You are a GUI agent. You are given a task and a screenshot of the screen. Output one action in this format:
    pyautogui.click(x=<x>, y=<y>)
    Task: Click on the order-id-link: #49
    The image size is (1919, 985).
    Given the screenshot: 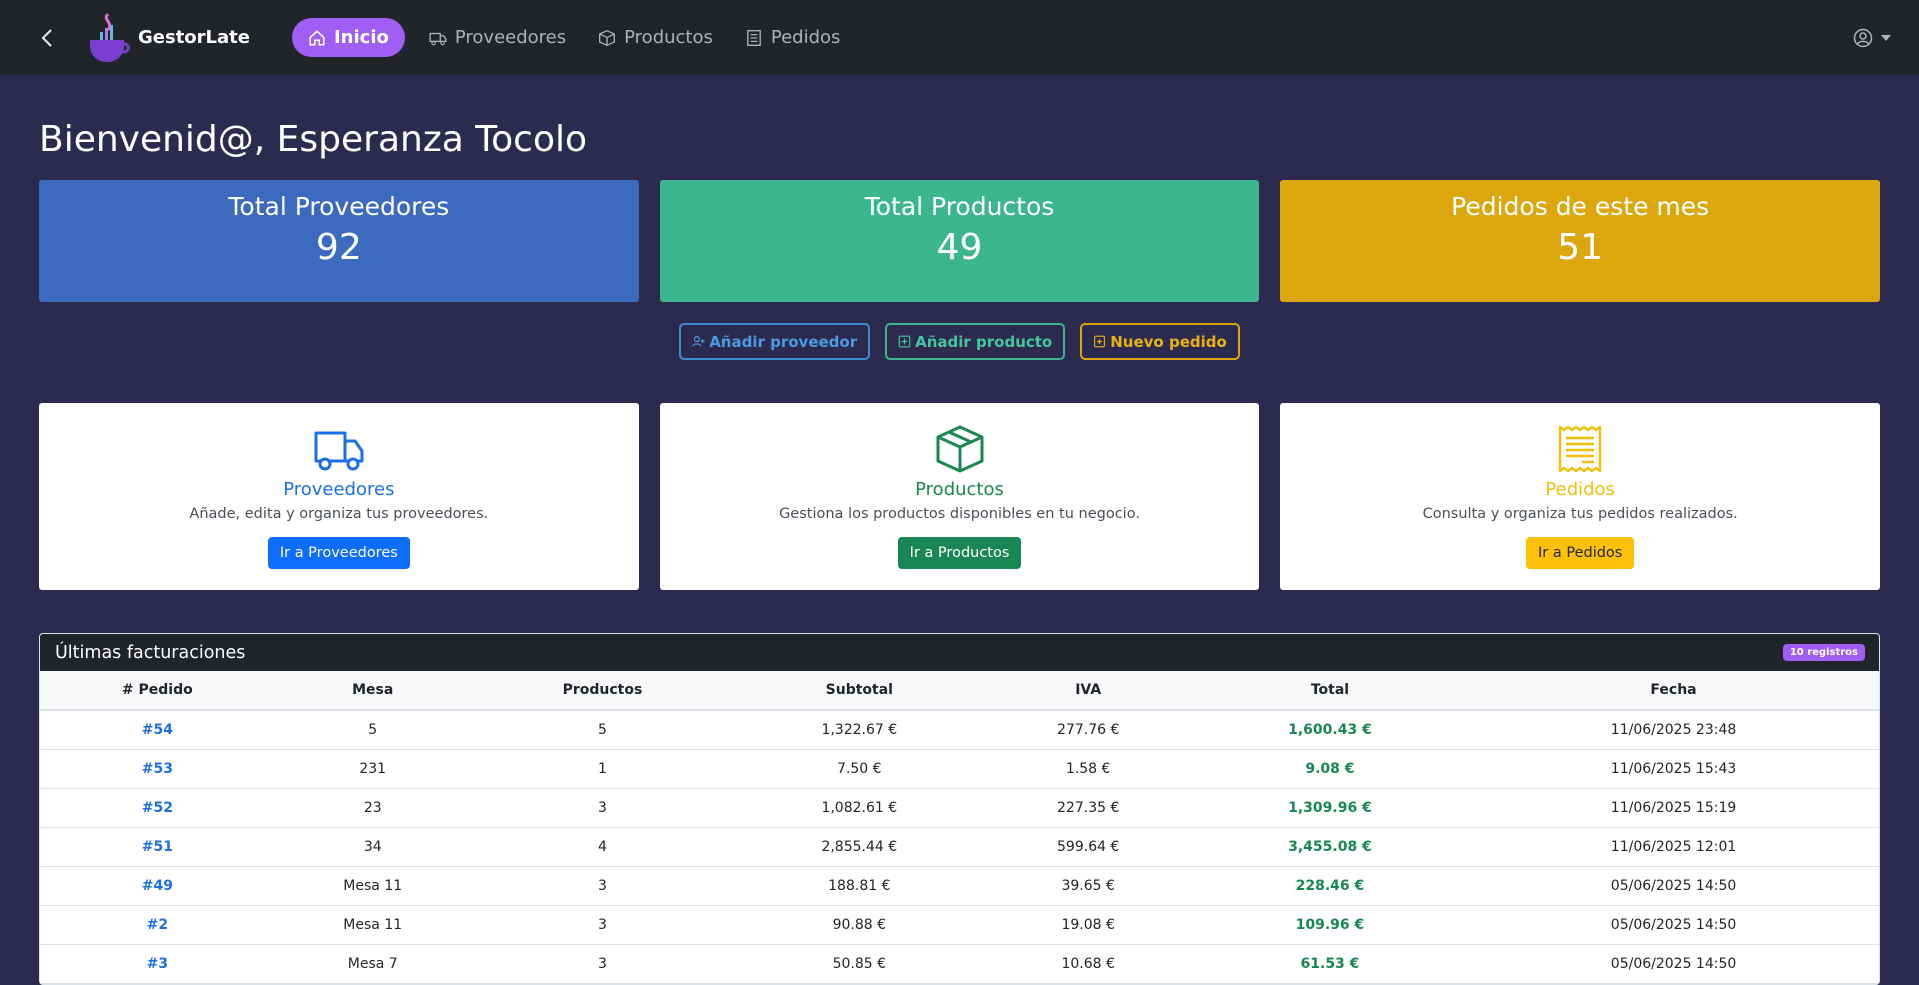 What is the action you would take?
    pyautogui.click(x=157, y=886)
    